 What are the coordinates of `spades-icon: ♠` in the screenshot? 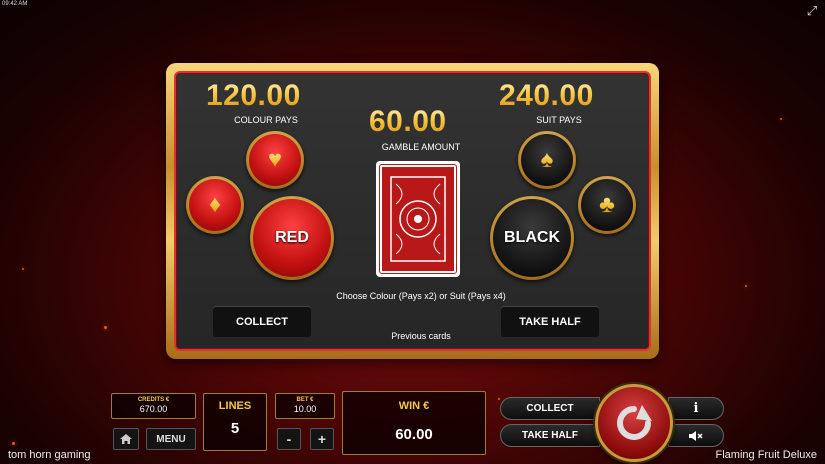 It's located at (547, 159).